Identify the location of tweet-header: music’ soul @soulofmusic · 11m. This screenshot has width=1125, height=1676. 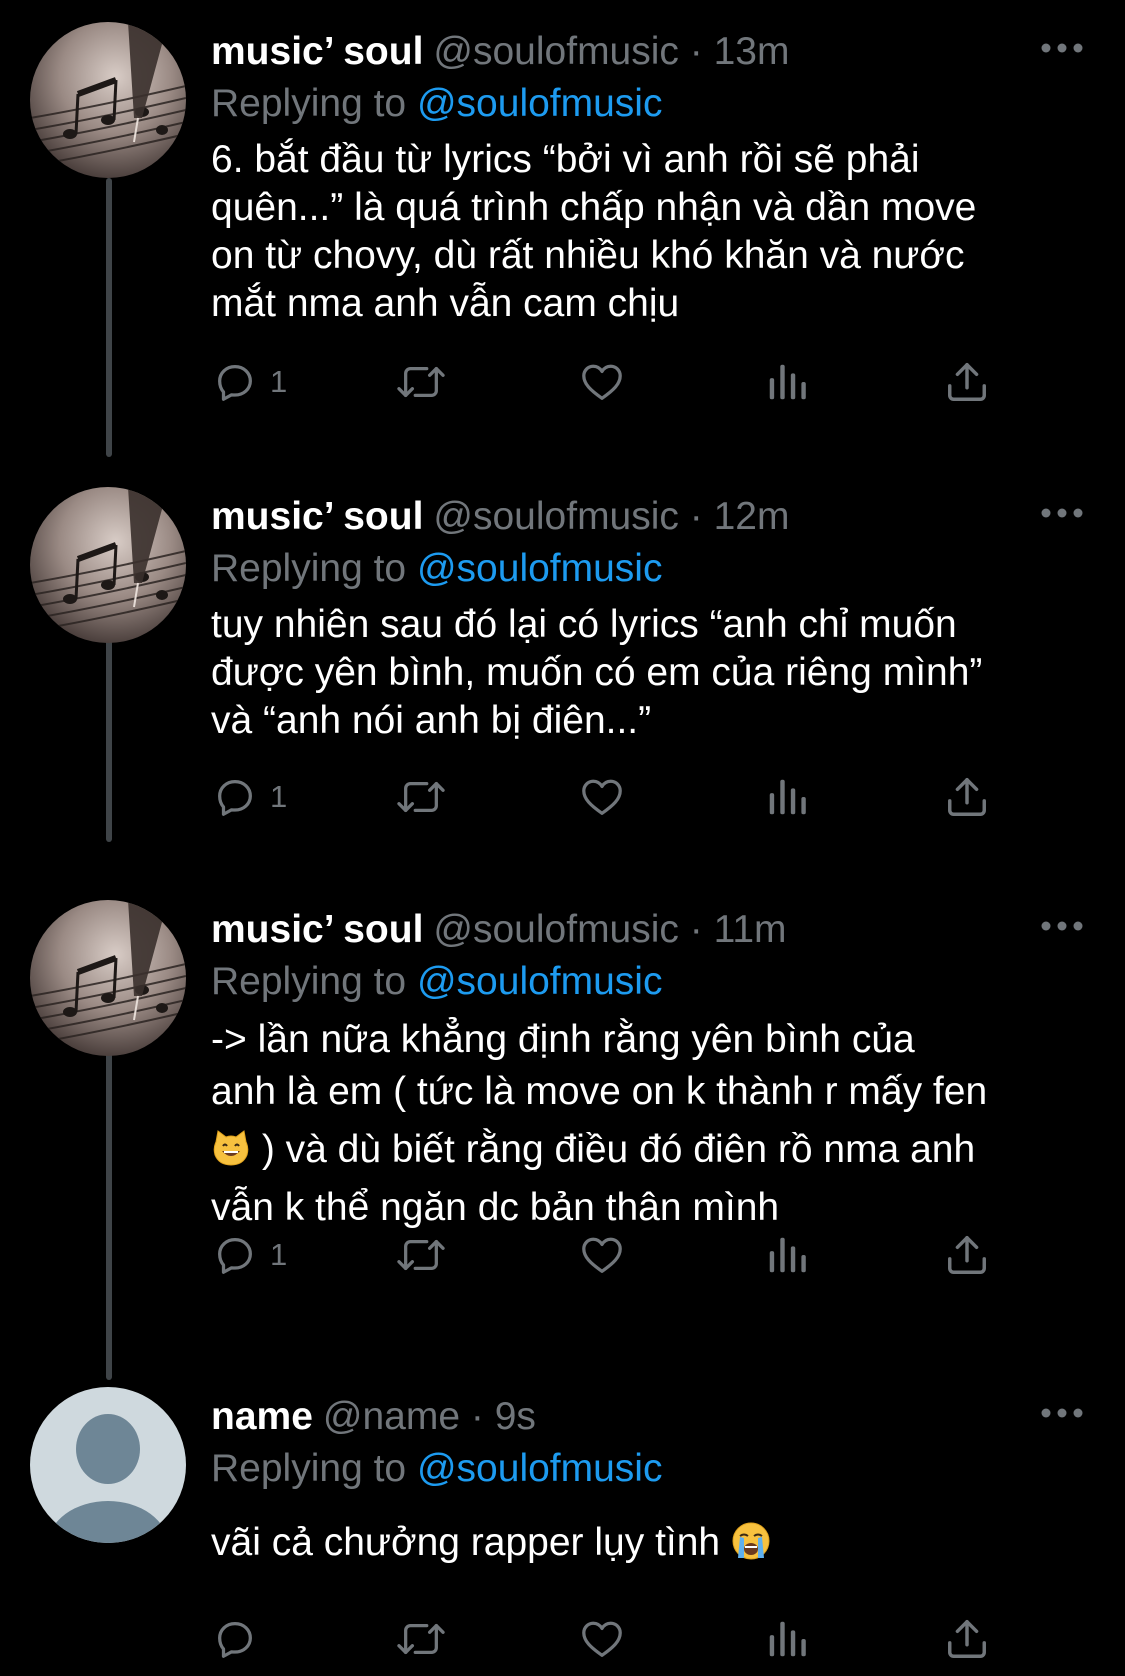
(668, 930).